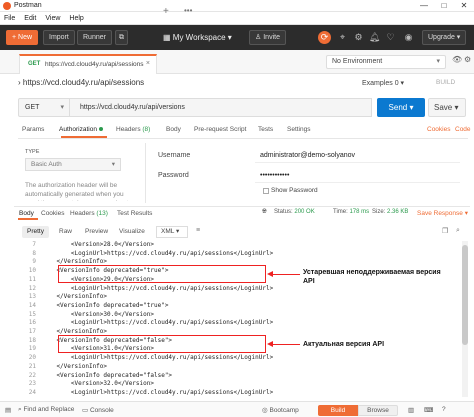 Image resolution: width=474 pixels, height=417 pixels. Describe the element at coordinates (457, 59) in the screenshot. I see `eye-icon: 👁︎` at that location.